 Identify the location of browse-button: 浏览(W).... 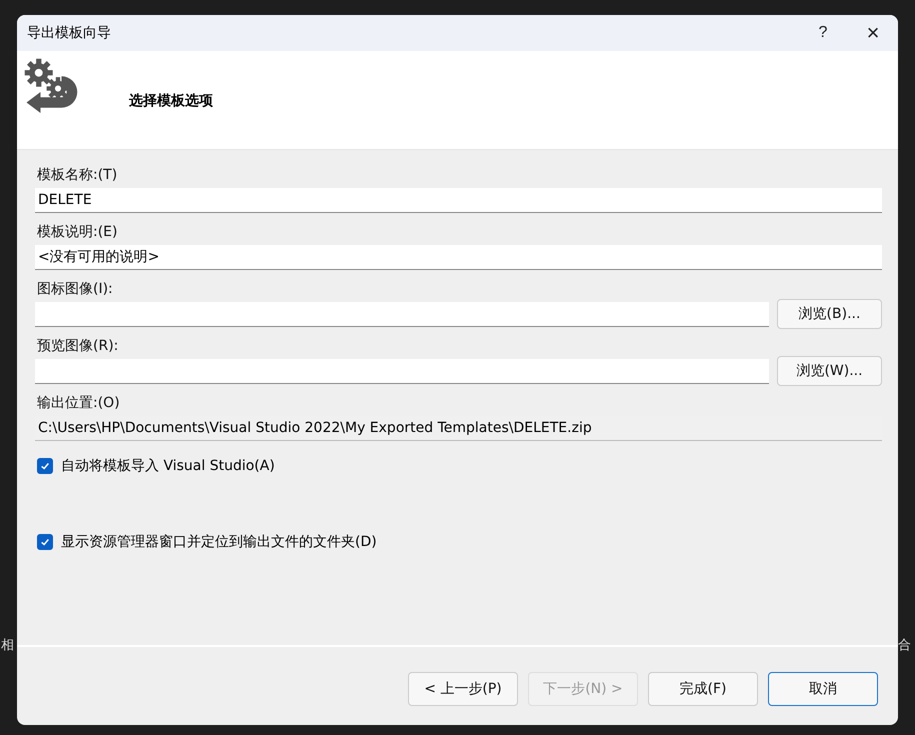
(829, 371).